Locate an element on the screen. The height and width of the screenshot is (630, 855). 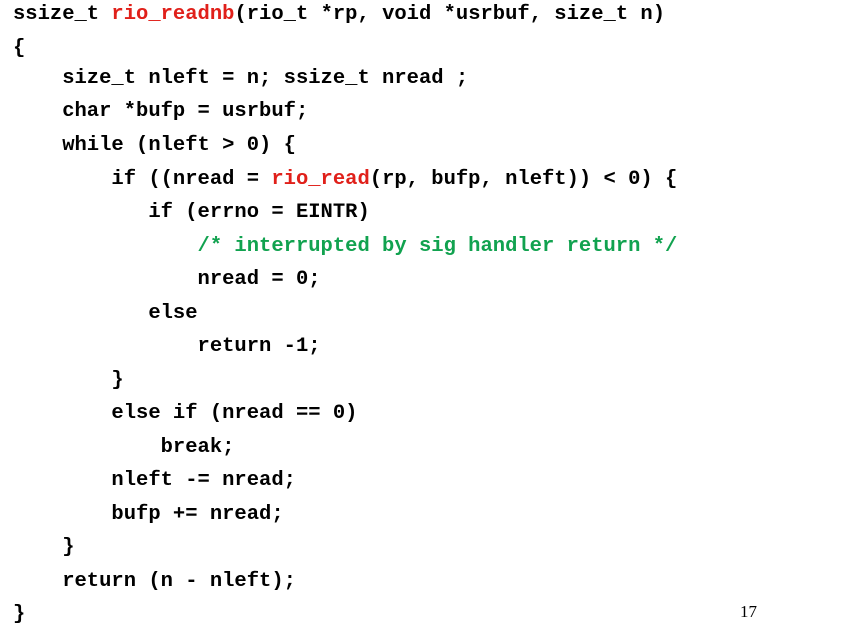
code-line: { is located at coordinates (19, 49).